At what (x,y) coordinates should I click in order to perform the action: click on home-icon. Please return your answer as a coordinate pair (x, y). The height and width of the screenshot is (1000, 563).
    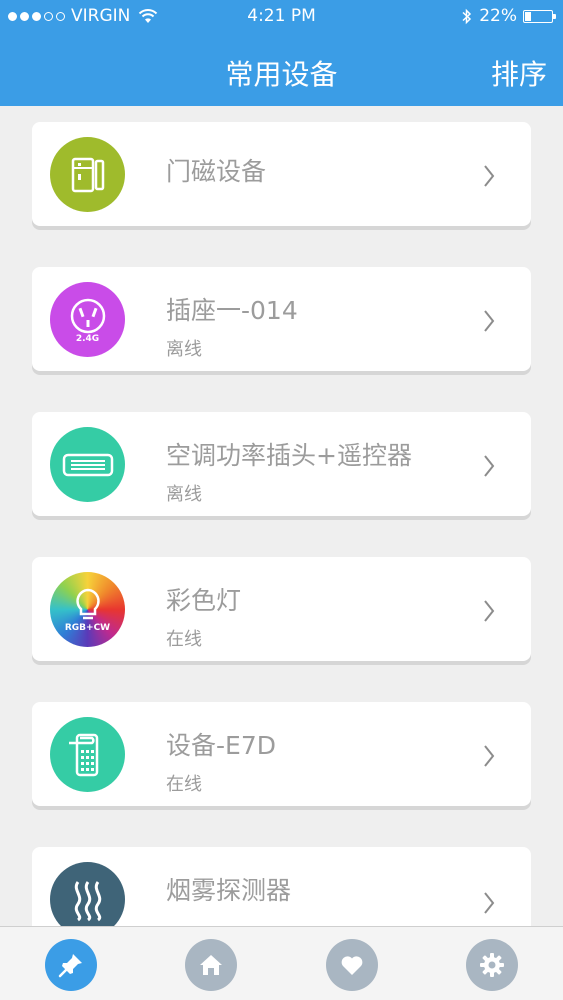
    Looking at the image, I should click on (211, 965).